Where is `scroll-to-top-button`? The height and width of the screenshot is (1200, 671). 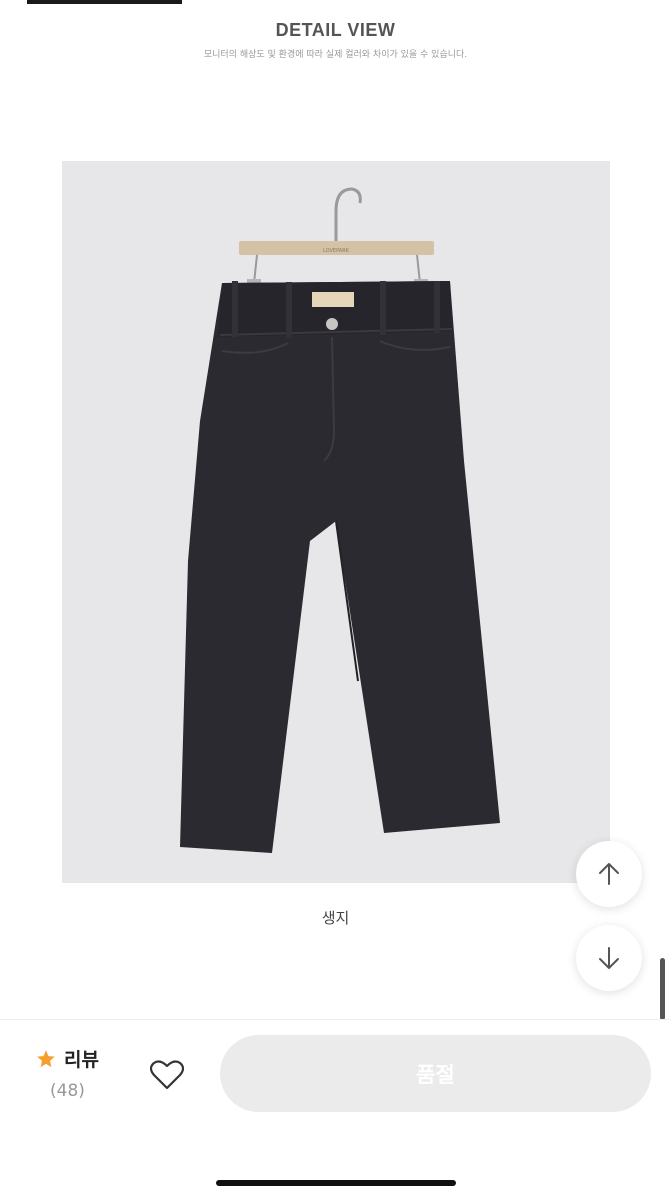
scroll-to-top-button is located at coordinates (609, 874).